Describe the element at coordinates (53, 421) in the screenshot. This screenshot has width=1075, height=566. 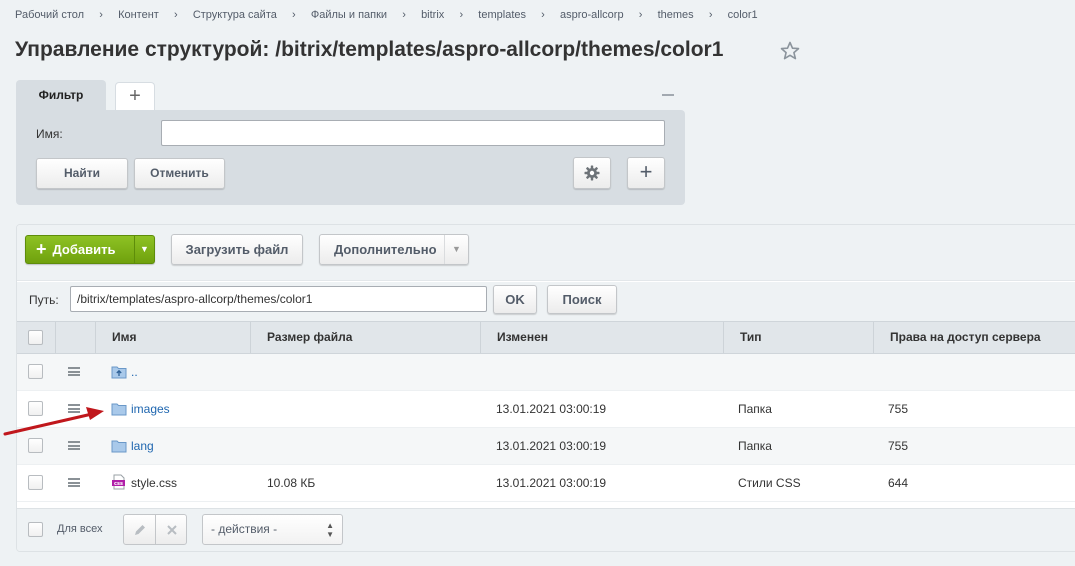
I see `annotation-arrow-icon` at that location.